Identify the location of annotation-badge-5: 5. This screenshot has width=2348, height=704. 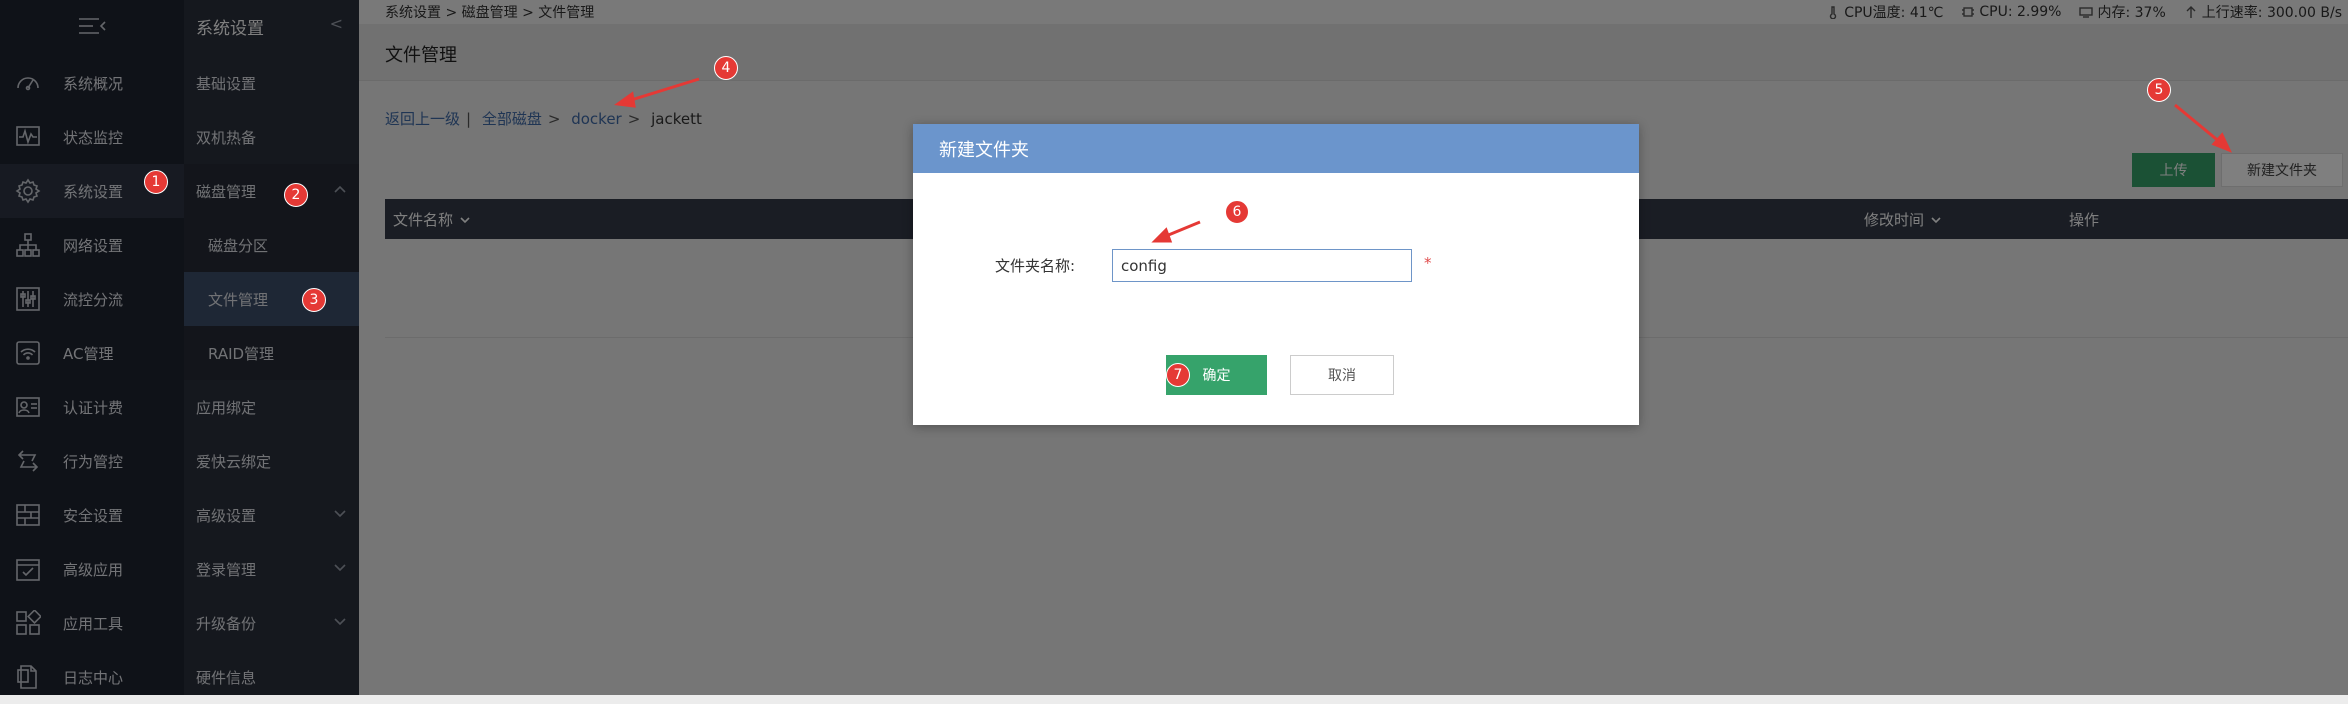
(2159, 90).